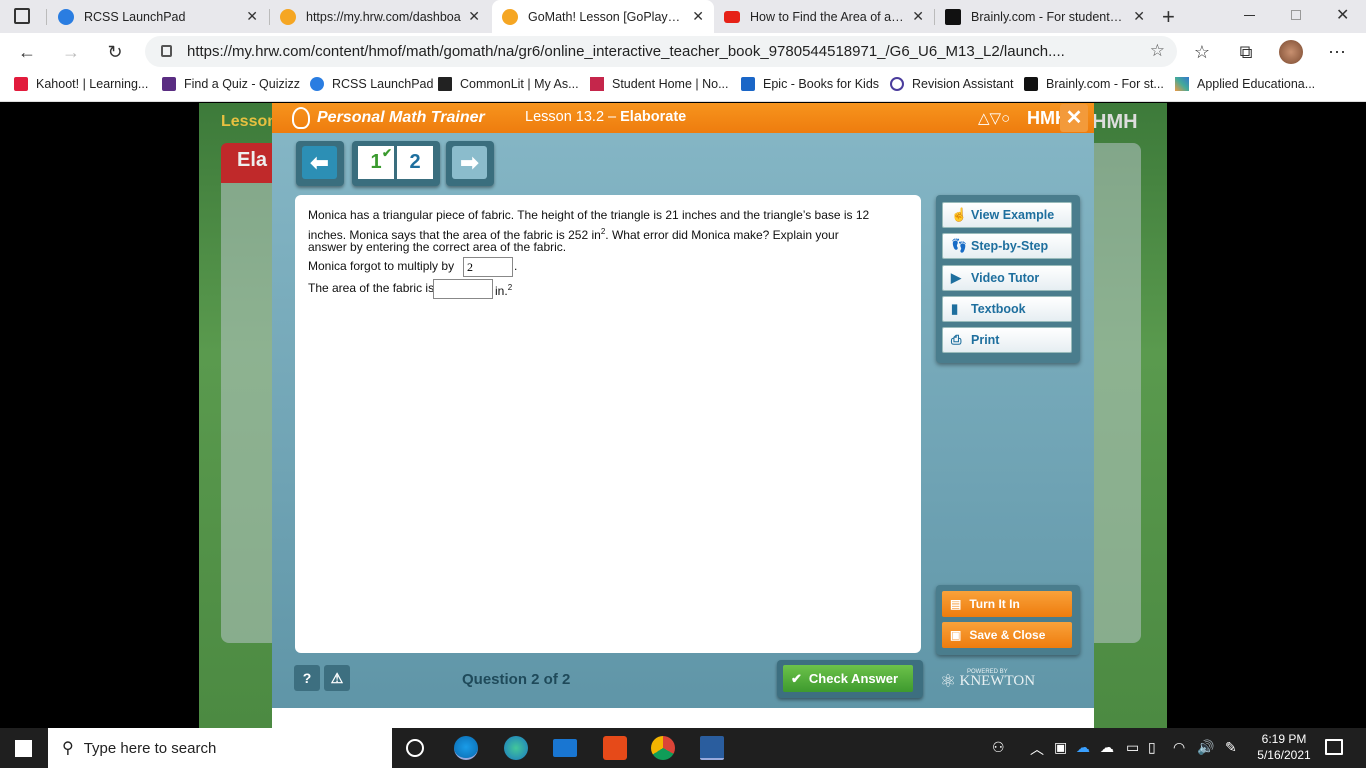 Image resolution: width=1366 pixels, height=768 pixels. I want to click on question-1-tab: 1 ✔, so click(376, 162).